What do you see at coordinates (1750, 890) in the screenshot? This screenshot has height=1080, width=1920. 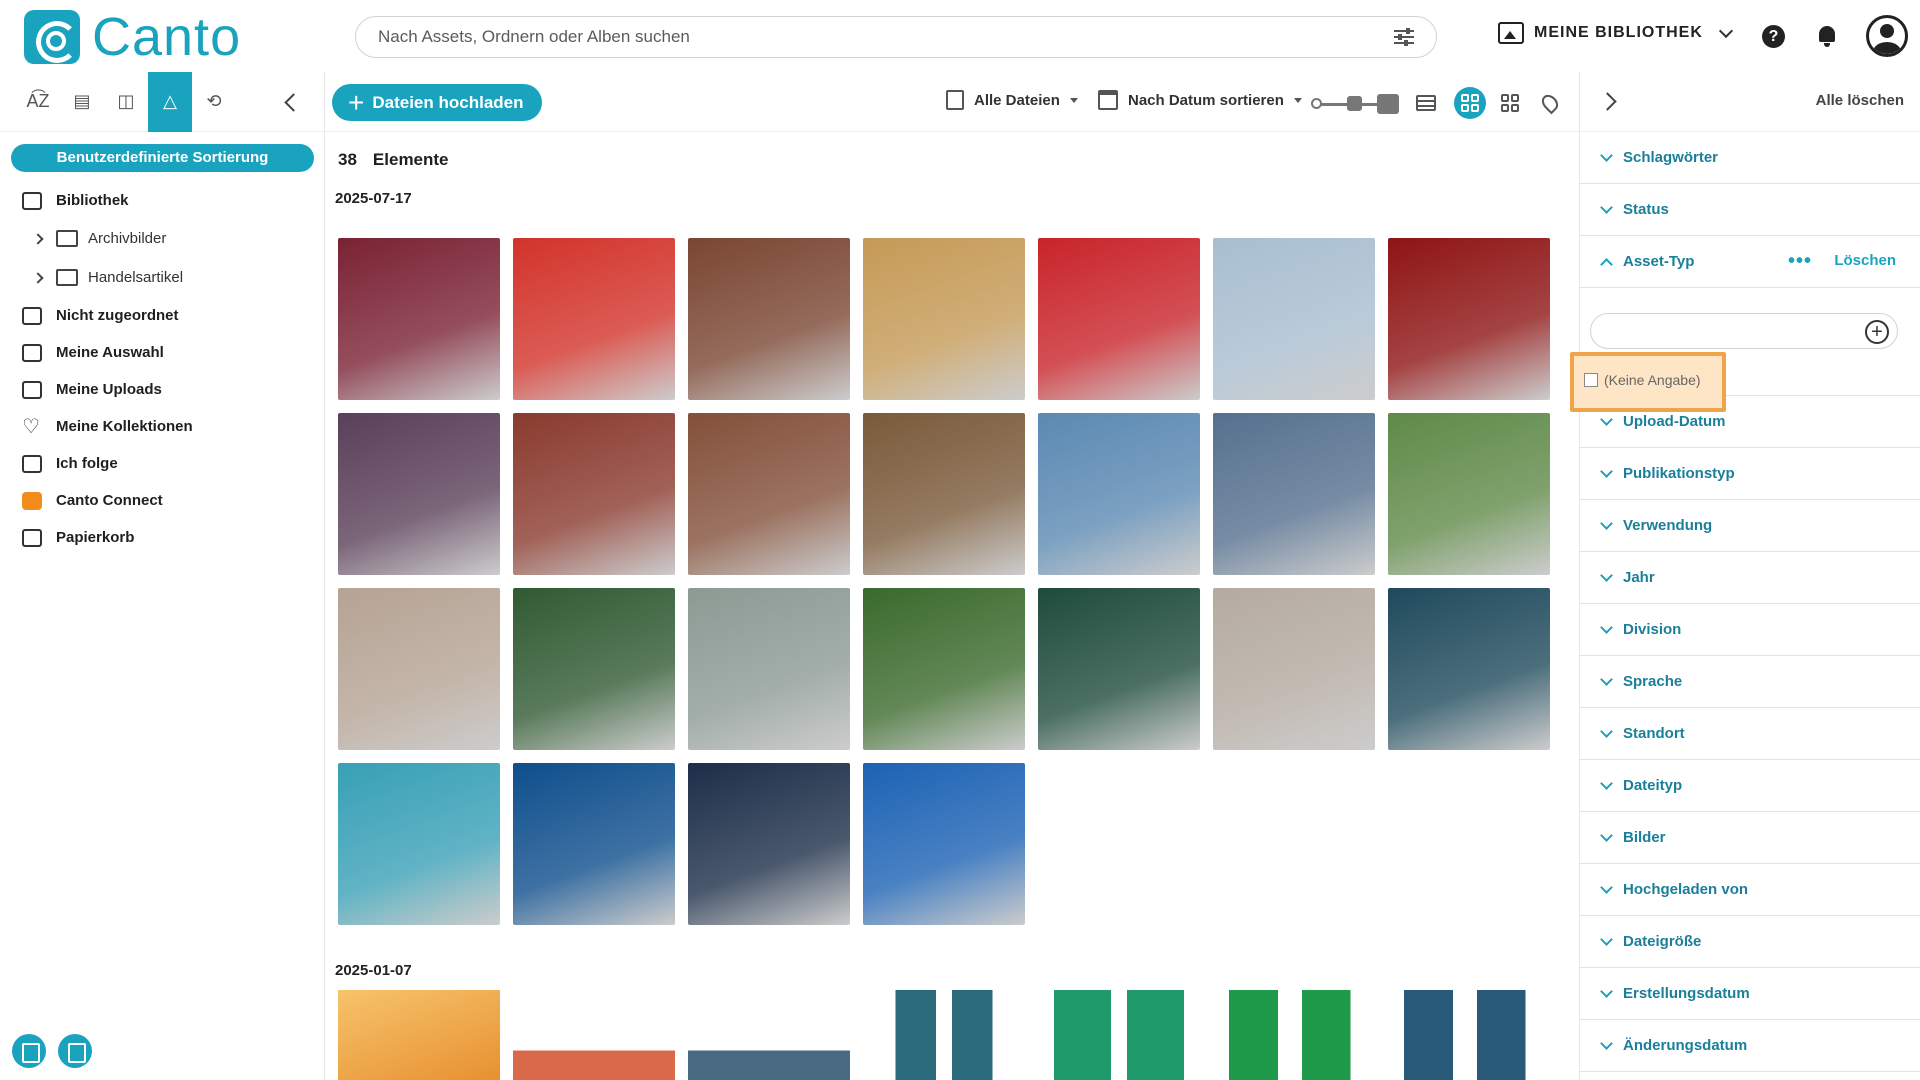 I see `filter-item: Hochgeladen von` at bounding box center [1750, 890].